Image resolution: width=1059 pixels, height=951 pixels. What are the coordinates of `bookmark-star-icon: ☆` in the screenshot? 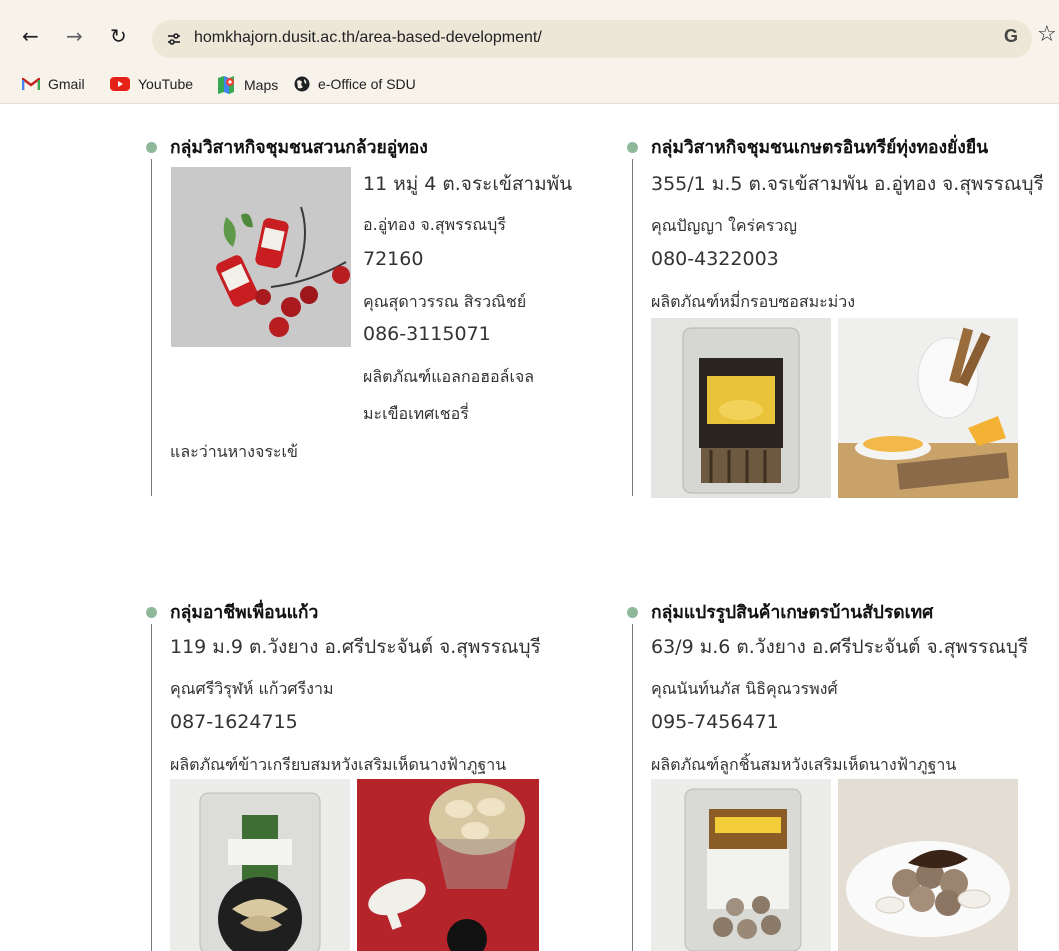 It's located at (1047, 34).